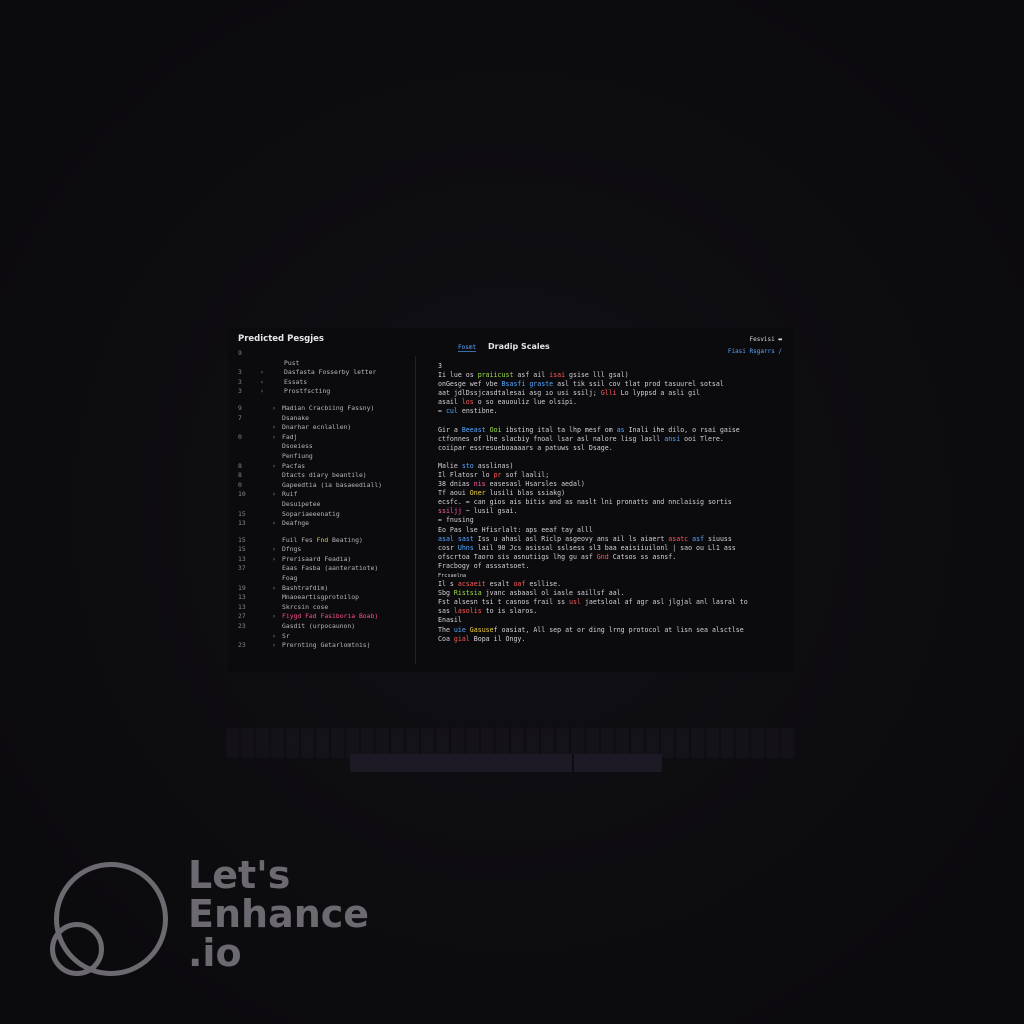 The height and width of the screenshot is (1024, 1024). I want to click on tree-item: › Sr, so click(327, 637).